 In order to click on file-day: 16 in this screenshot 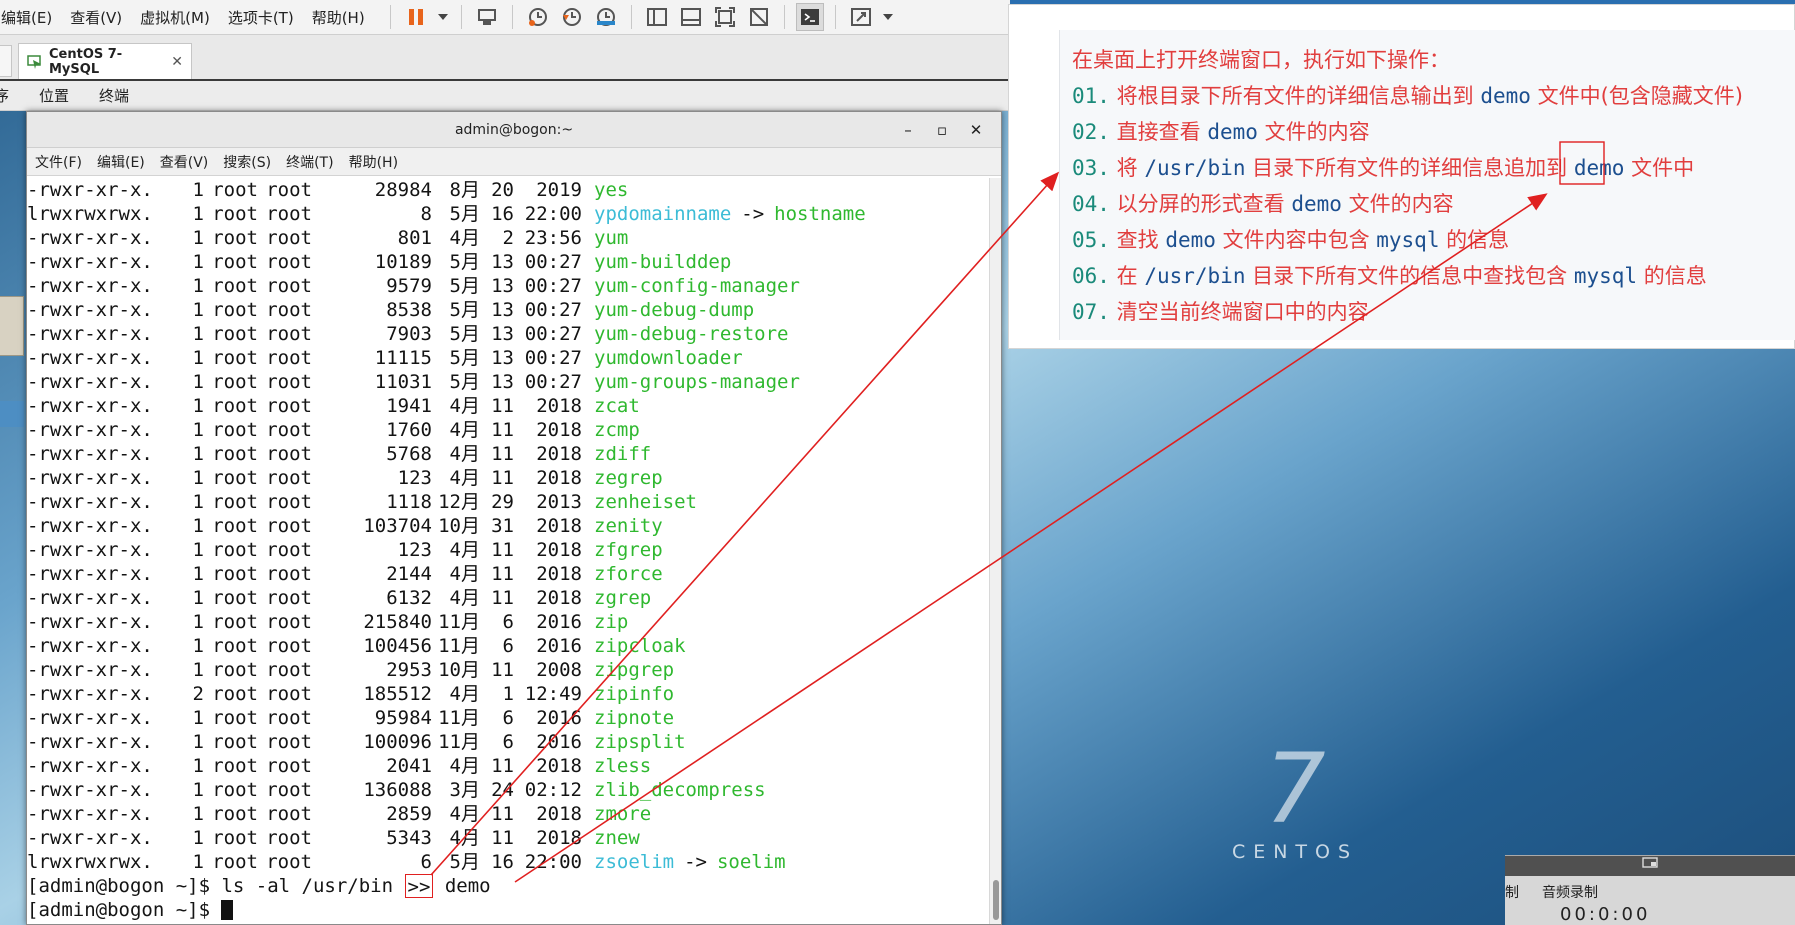, I will do `click(502, 214)`.